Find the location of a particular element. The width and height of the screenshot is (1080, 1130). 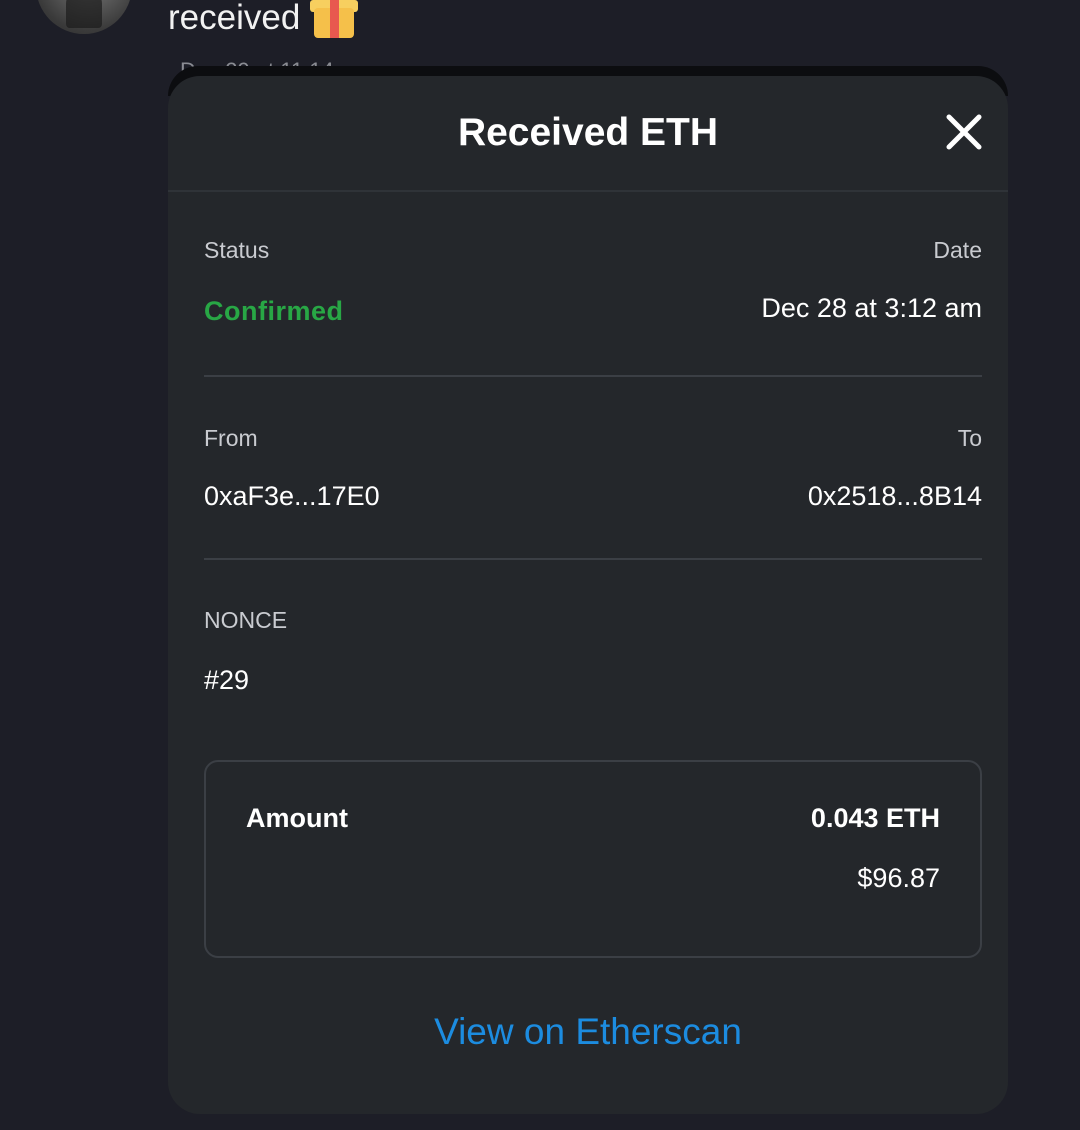

to-label: To is located at coordinates (969, 438).